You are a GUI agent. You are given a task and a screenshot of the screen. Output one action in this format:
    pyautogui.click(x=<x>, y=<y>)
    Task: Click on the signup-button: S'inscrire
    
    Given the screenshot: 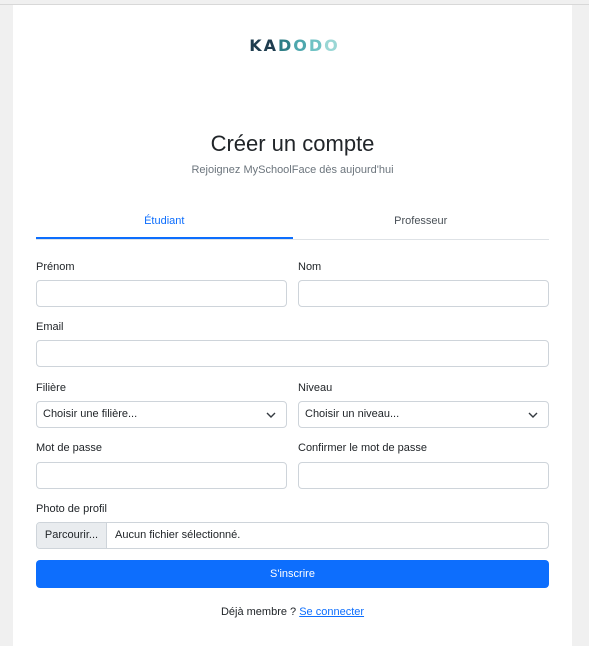 What is the action you would take?
    pyautogui.click(x=292, y=574)
    